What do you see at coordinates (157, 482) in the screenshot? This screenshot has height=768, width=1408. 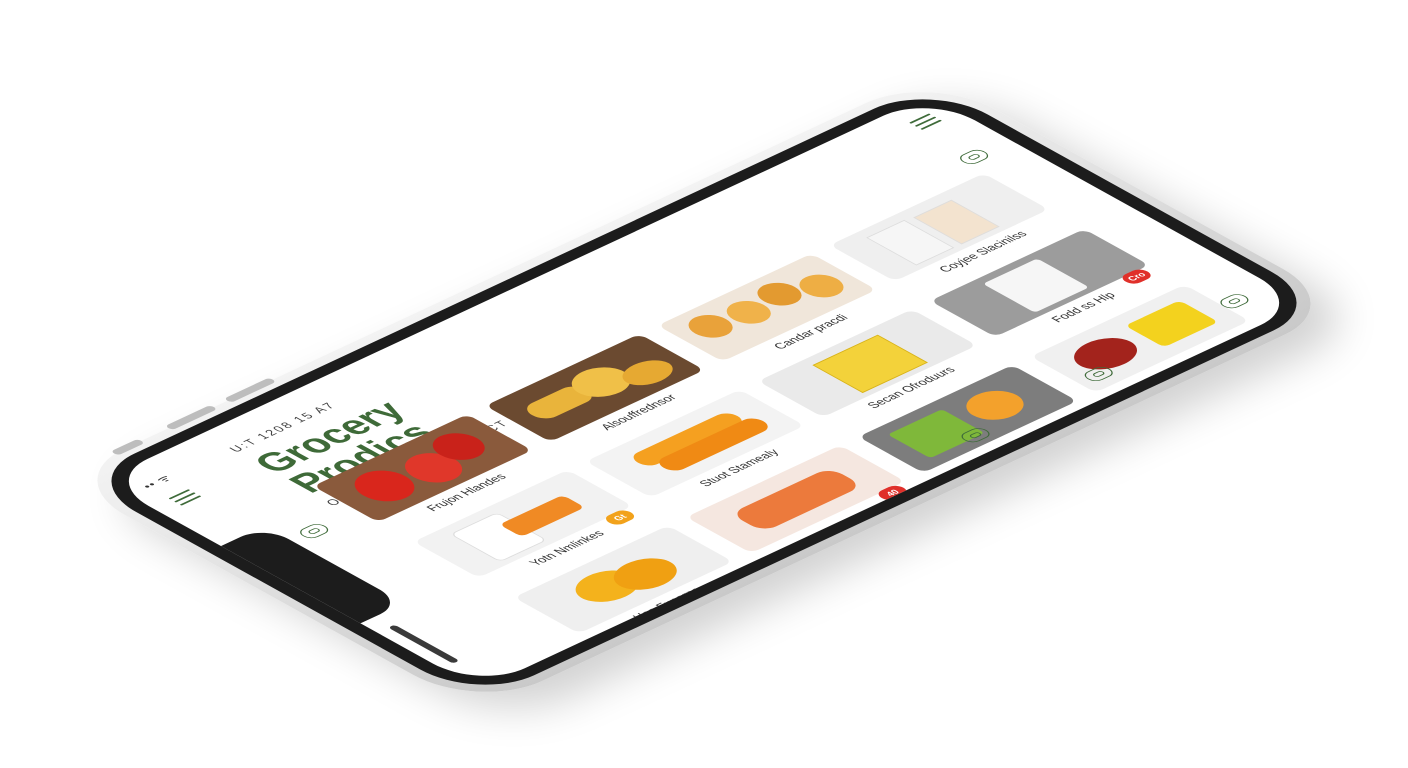 I see `status-bar: •• ᯤ` at bounding box center [157, 482].